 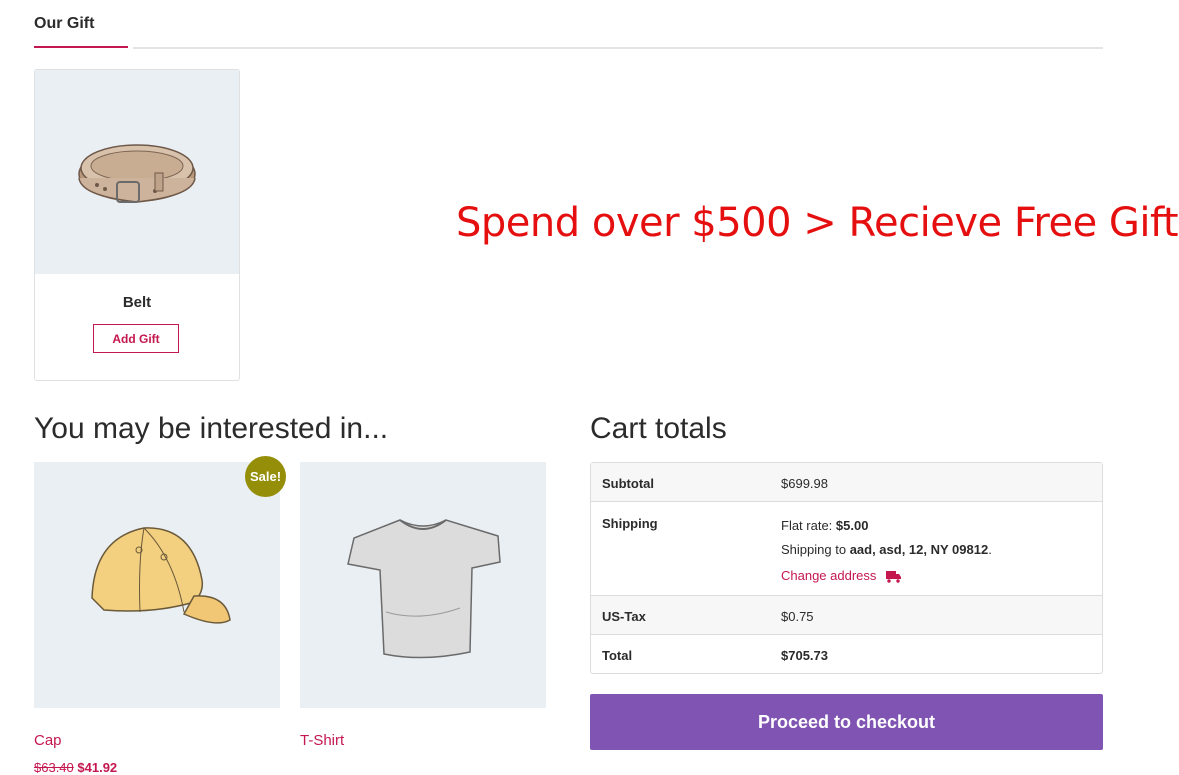 I want to click on shipping-destination: Shipping to aad, asd, 12, NY 09812., so click(x=886, y=549).